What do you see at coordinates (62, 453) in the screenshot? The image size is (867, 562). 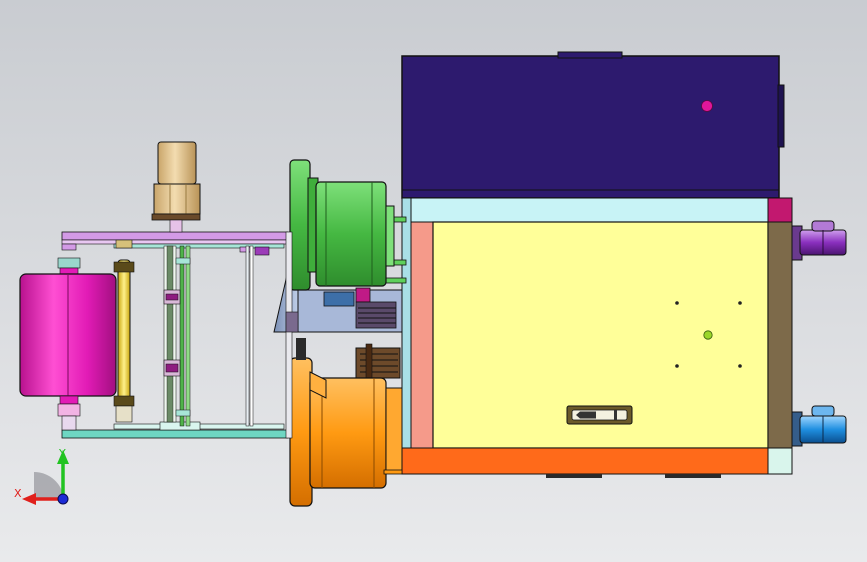 I see `triad-y-label: Y` at bounding box center [62, 453].